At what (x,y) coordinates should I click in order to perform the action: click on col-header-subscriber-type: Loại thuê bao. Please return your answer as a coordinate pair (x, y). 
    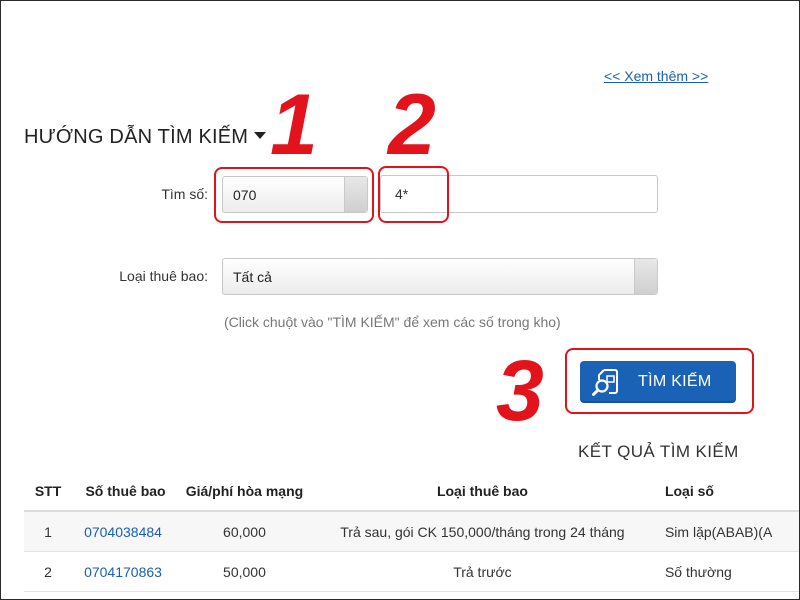
    Looking at the image, I should click on (482, 492).